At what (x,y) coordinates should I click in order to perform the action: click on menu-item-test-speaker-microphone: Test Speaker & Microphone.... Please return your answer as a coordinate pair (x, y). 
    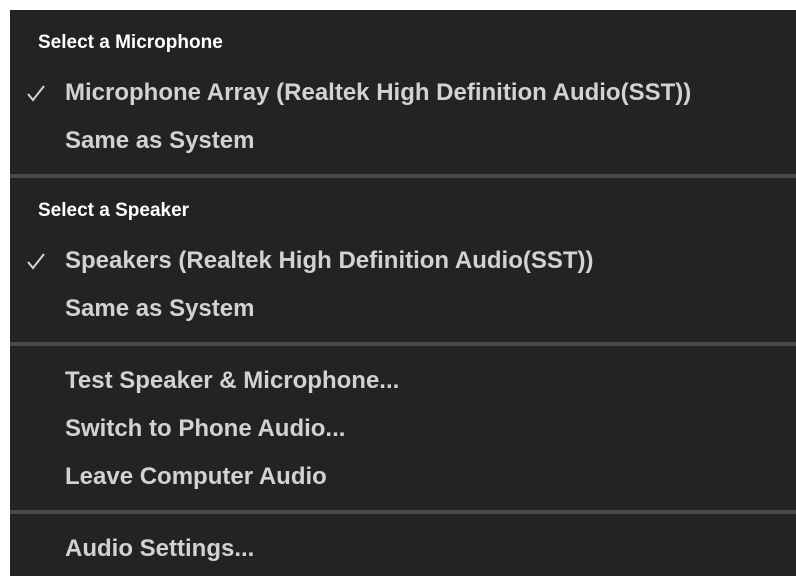
    Looking at the image, I should click on (403, 381).